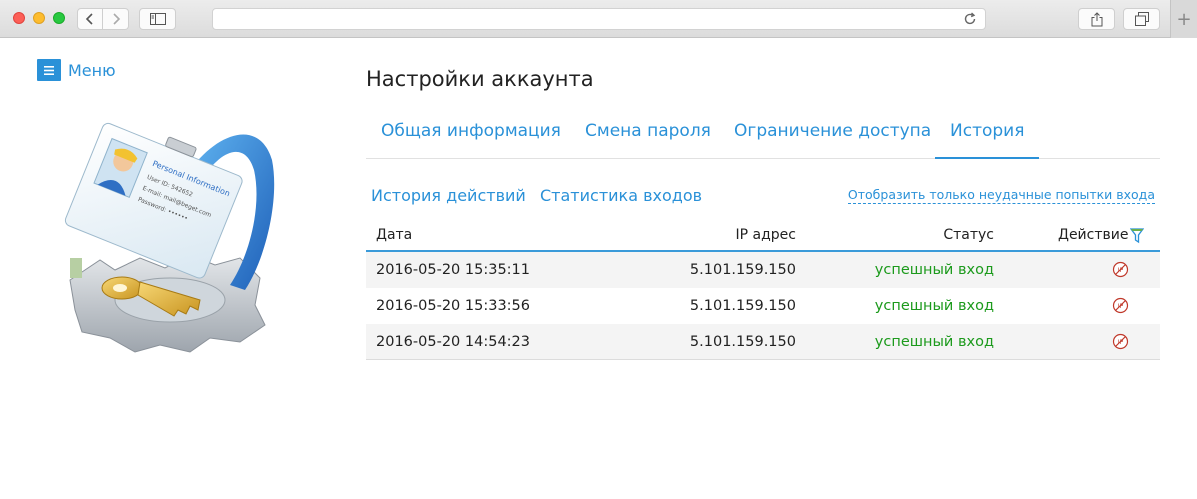  I want to click on show-tabs-button, so click(1141, 19).